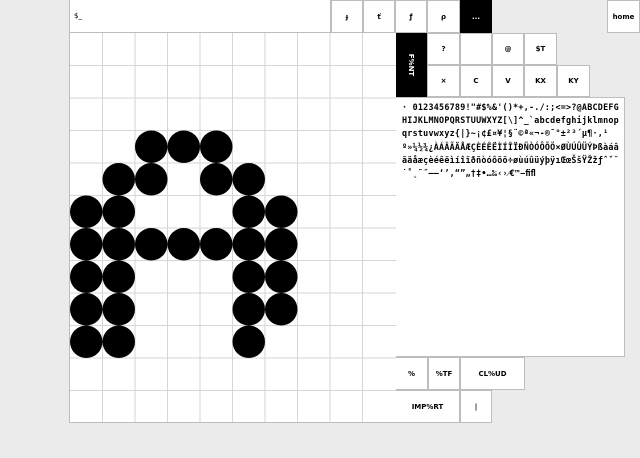  I want to click on question-button: ?, so click(443, 49).